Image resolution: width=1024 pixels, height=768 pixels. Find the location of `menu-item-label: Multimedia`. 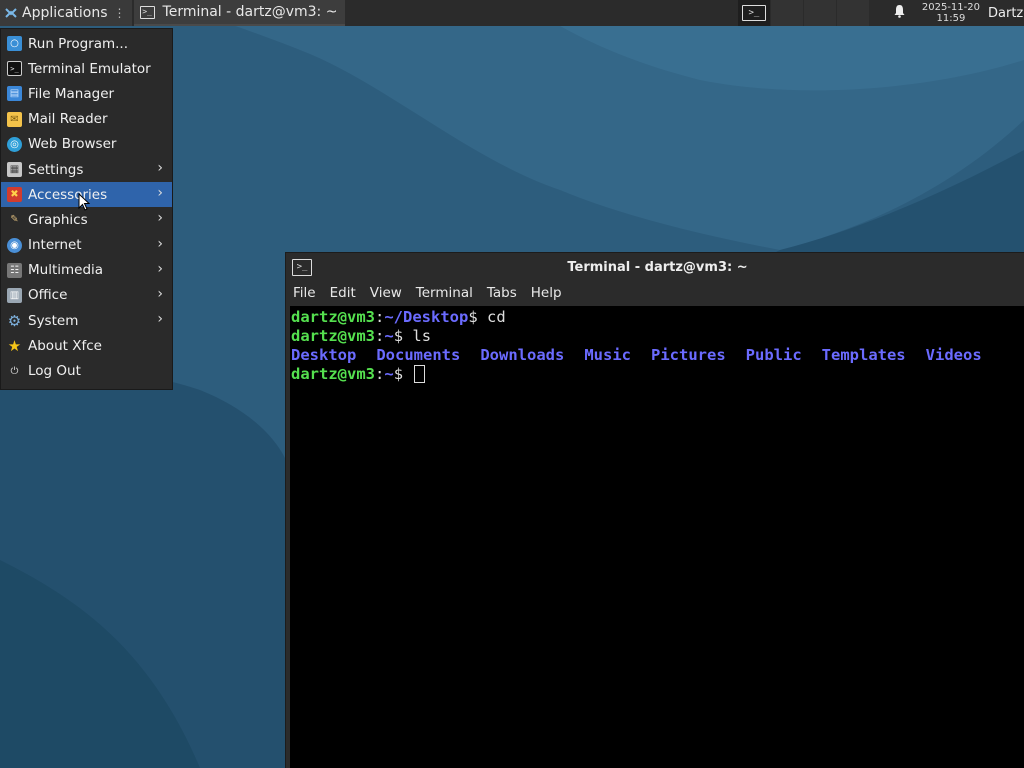

menu-item-label: Multimedia is located at coordinates (66, 270).